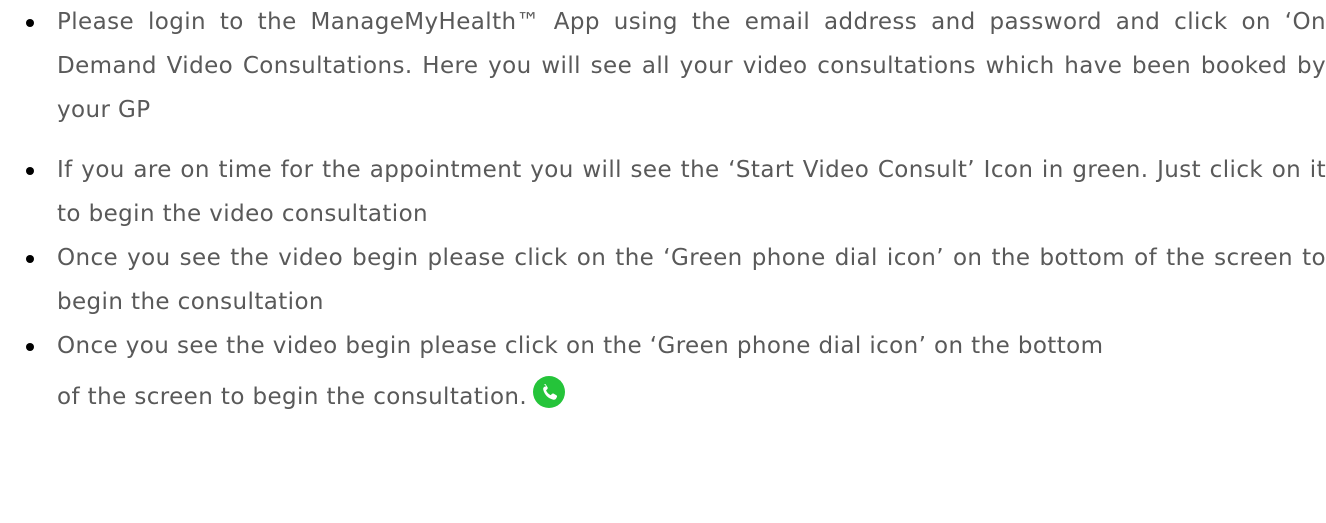 The width and height of the screenshot is (1326, 523). I want to click on list-item-line-2: of the screen to begin the consultation., so click(292, 397).